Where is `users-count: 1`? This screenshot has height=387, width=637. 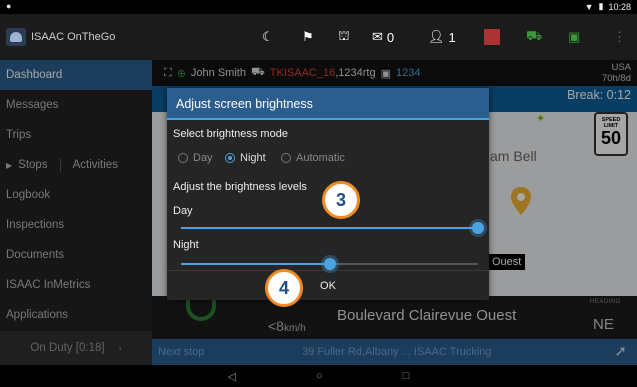
users-count: 1 is located at coordinates (452, 37).